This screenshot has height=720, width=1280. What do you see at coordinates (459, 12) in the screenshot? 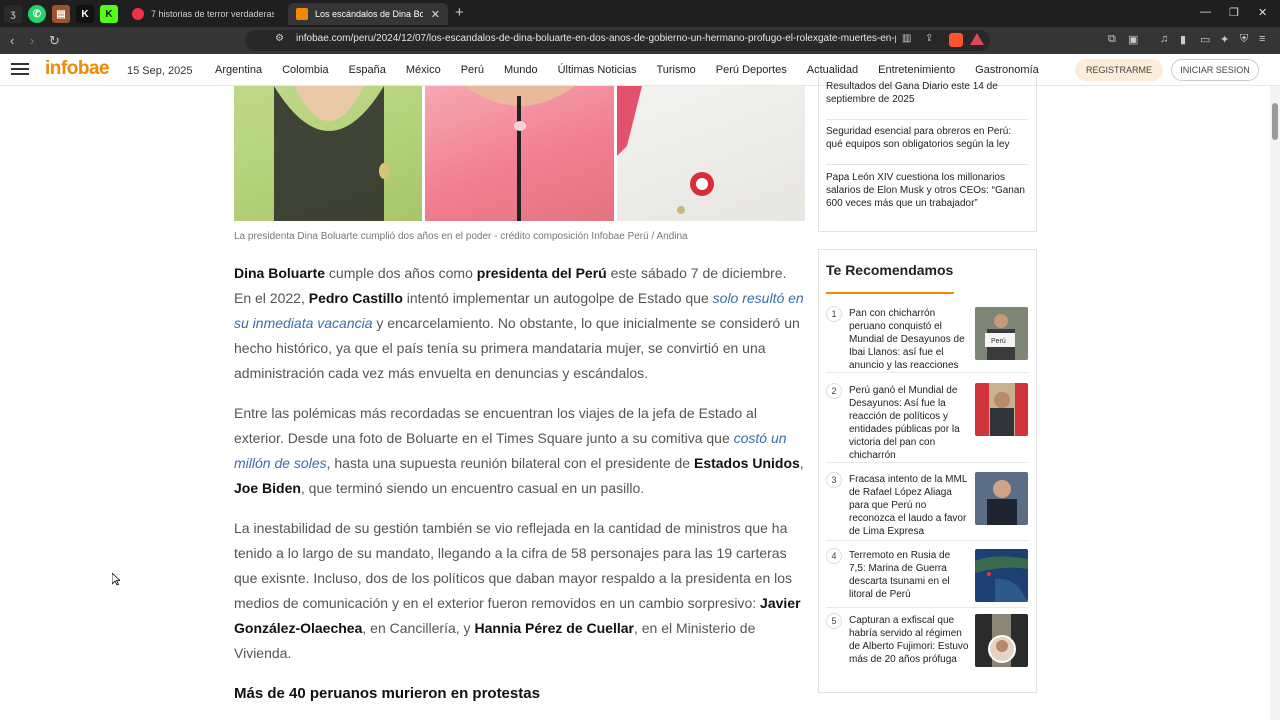
I see `new-tab-icon: +` at bounding box center [459, 12].